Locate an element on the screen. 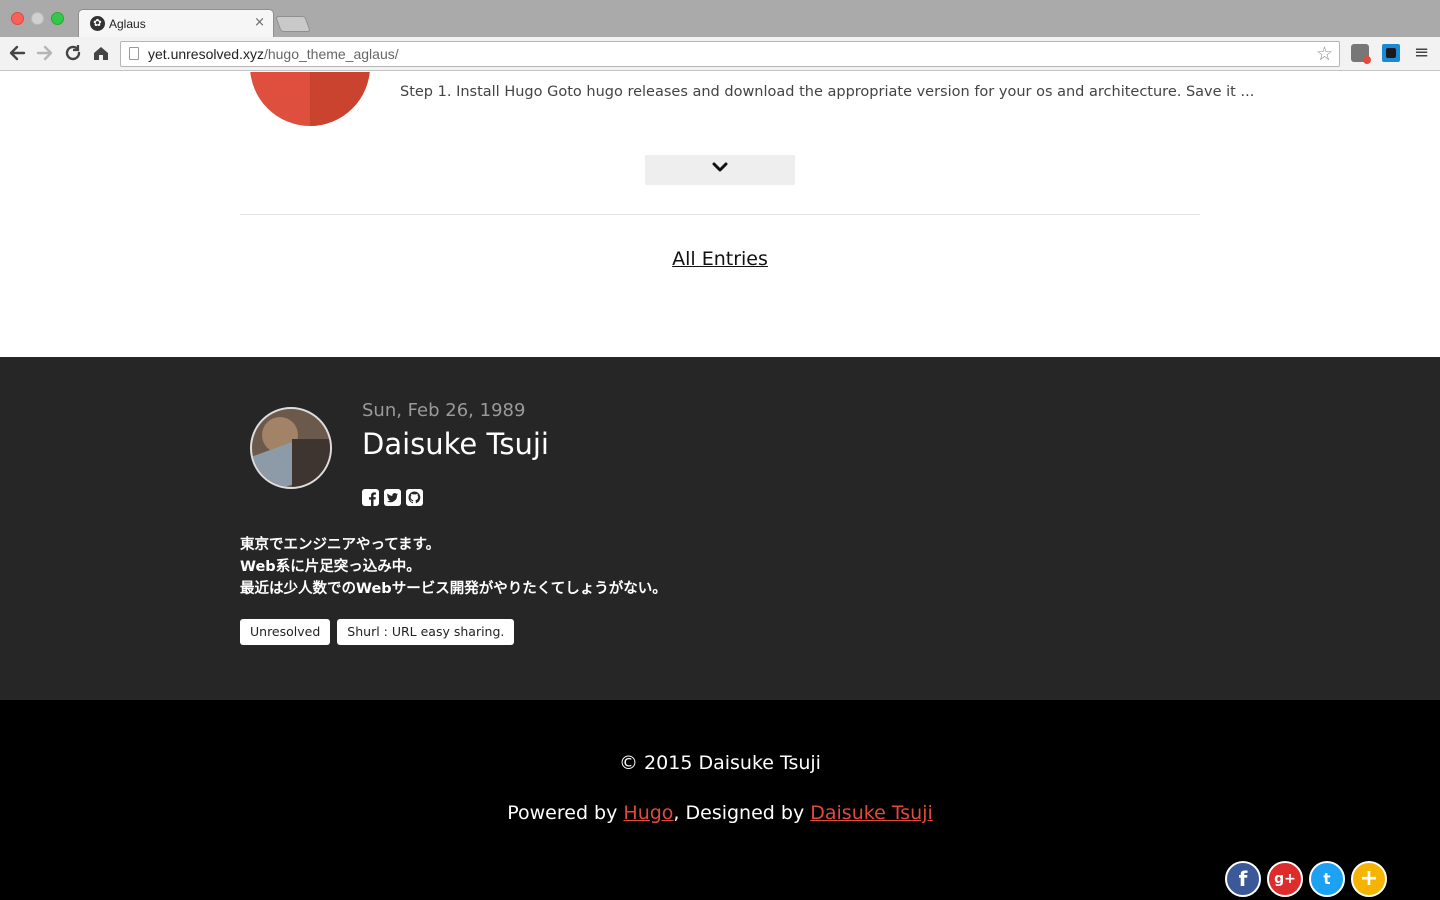 The width and height of the screenshot is (1440, 900). load-more-button is located at coordinates (720, 170).